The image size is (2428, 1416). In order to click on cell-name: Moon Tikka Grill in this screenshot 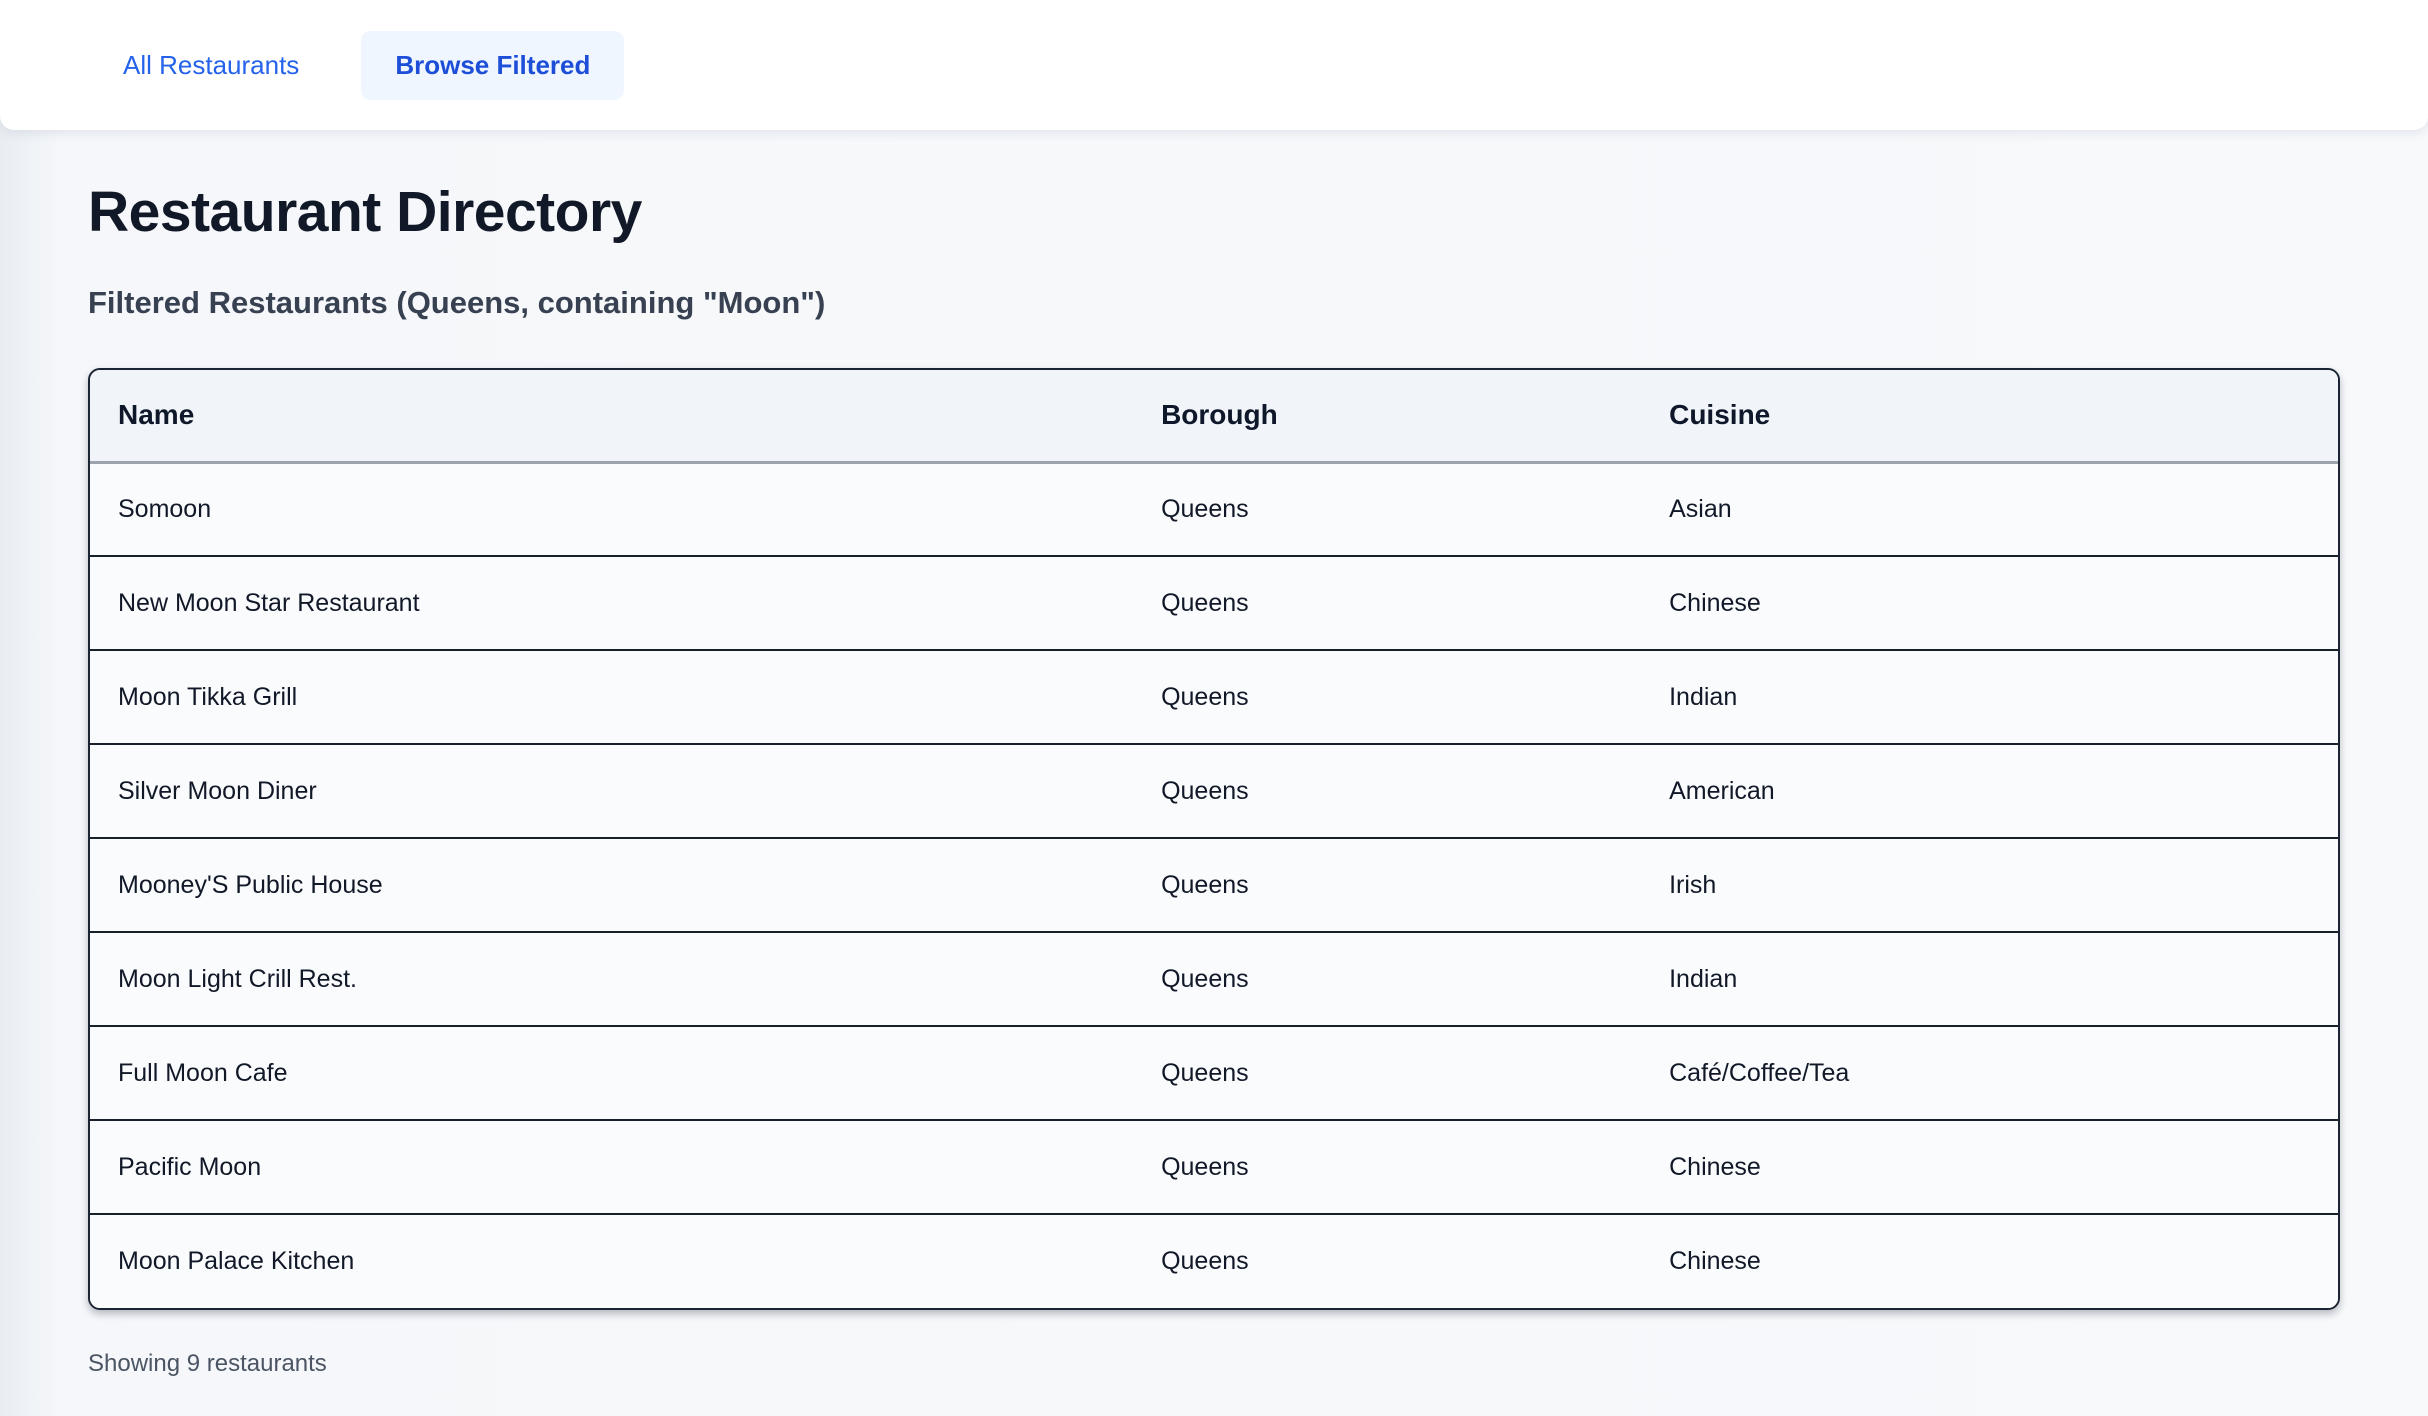, I will do `click(612, 696)`.